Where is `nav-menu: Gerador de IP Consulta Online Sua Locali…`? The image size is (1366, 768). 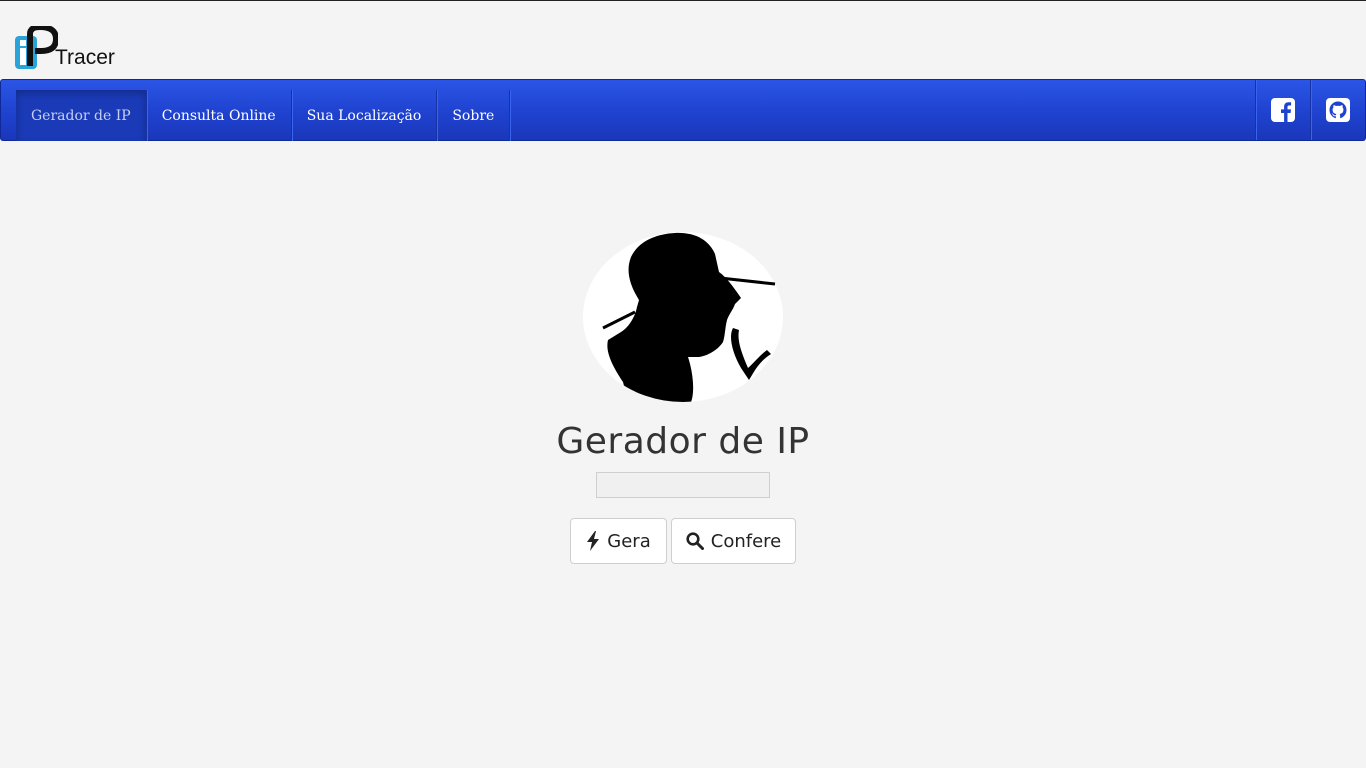 nav-menu: Gerador de IP Consulta Online Sua Locali… is located at coordinates (263, 115).